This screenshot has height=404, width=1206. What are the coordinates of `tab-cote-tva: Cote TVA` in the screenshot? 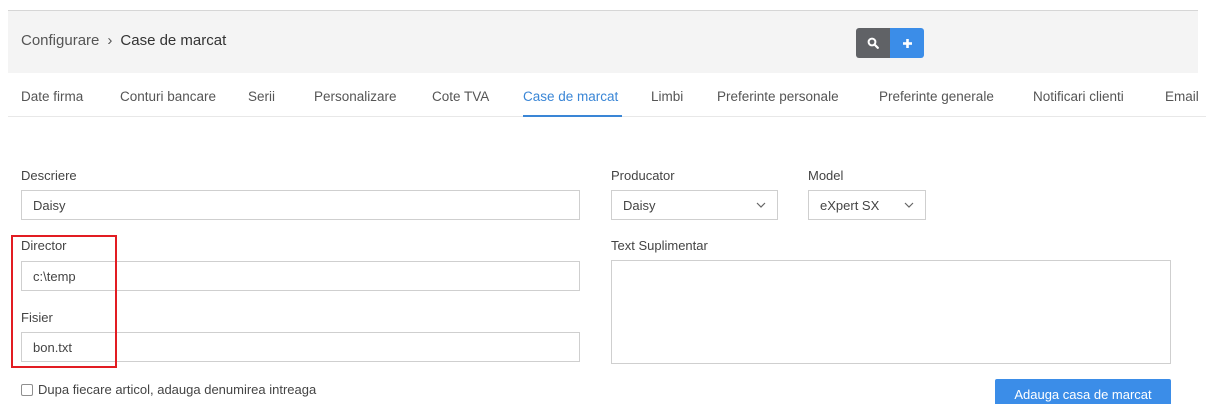 It's located at (460, 96).